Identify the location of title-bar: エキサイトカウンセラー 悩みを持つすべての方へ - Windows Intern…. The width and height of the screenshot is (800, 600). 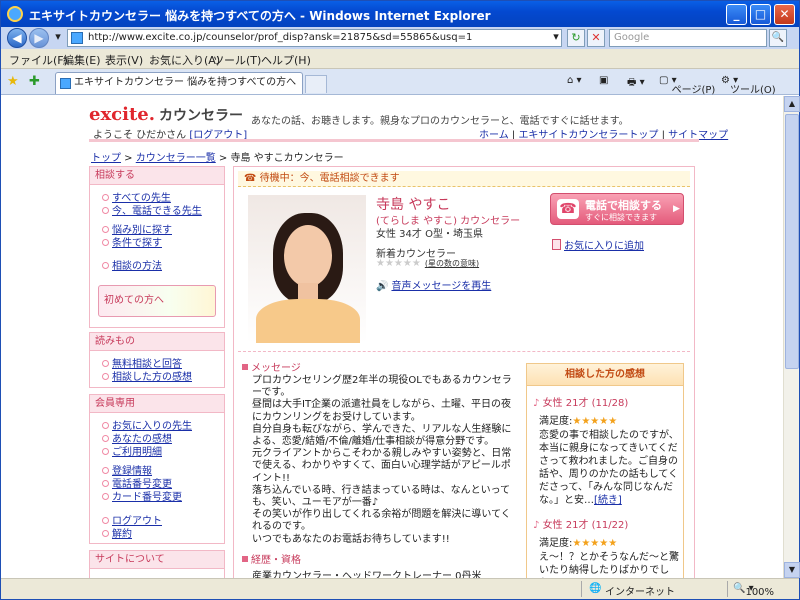
(400, 14).